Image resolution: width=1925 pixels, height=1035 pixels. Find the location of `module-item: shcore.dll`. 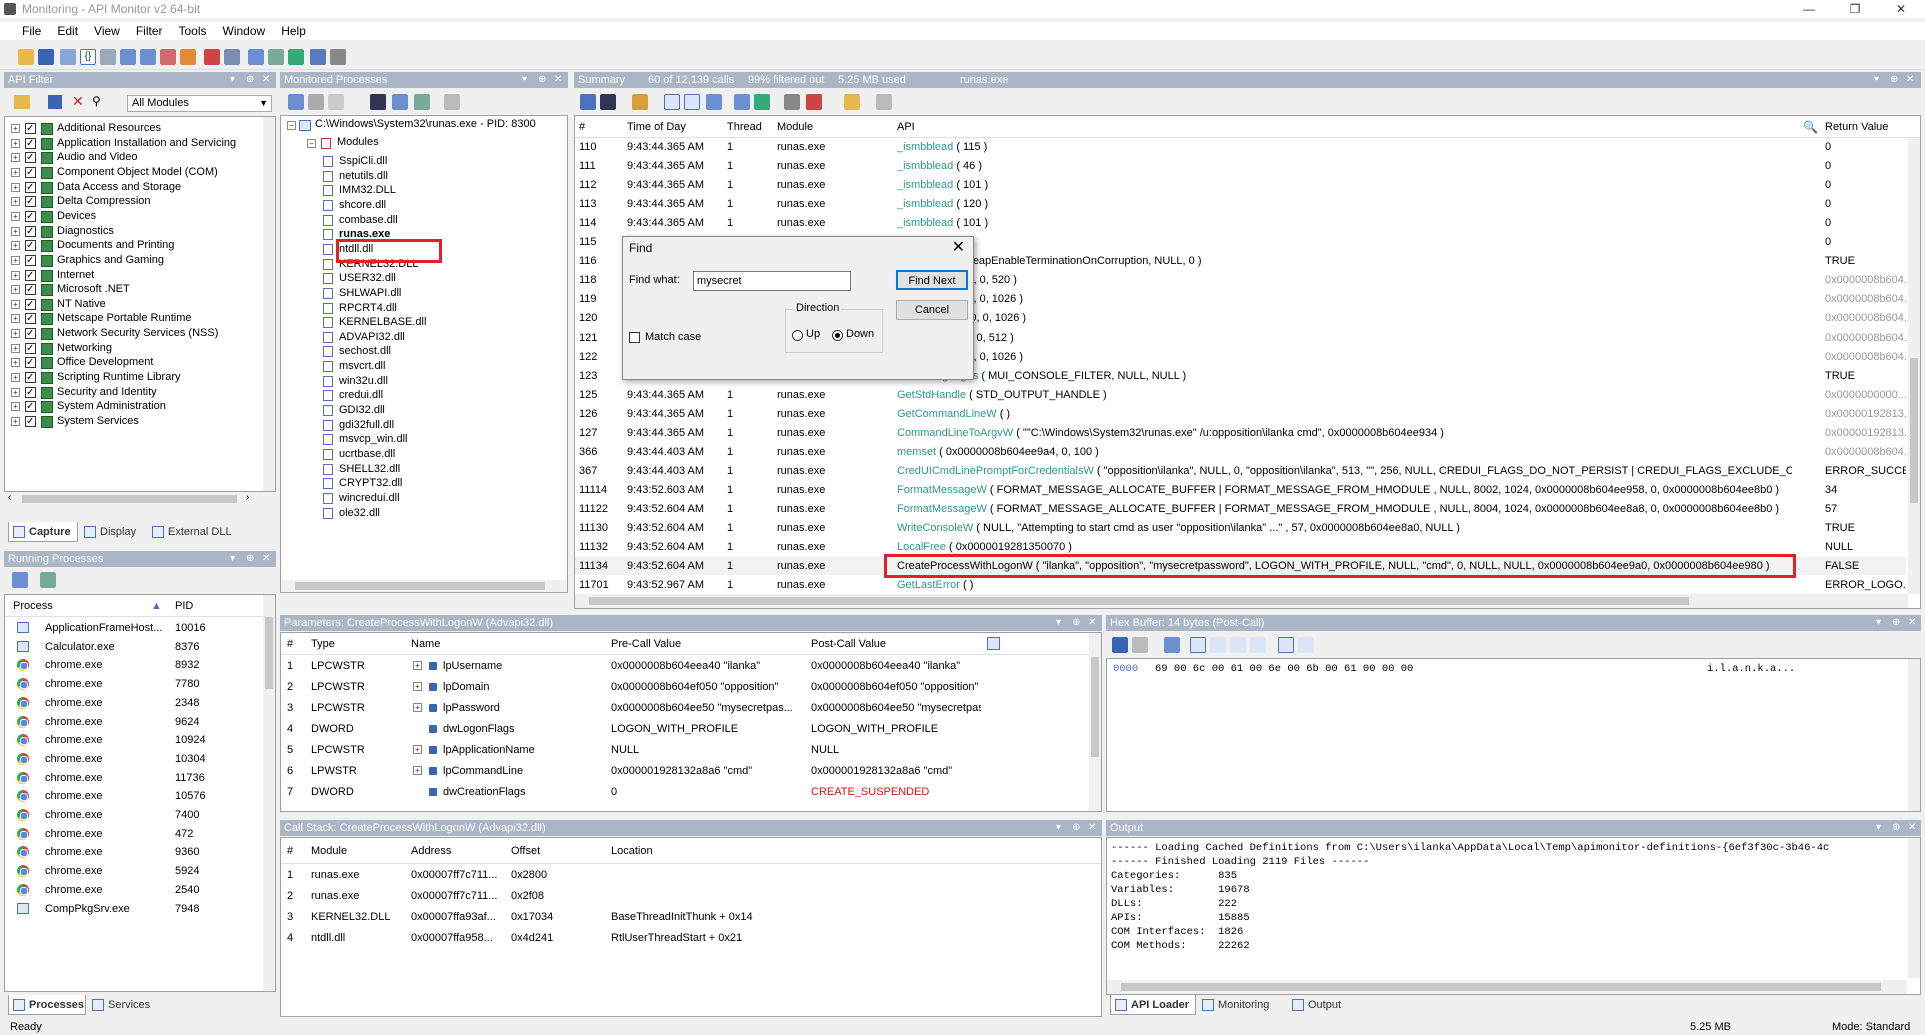

module-item: shcore.dll is located at coordinates (424, 205).